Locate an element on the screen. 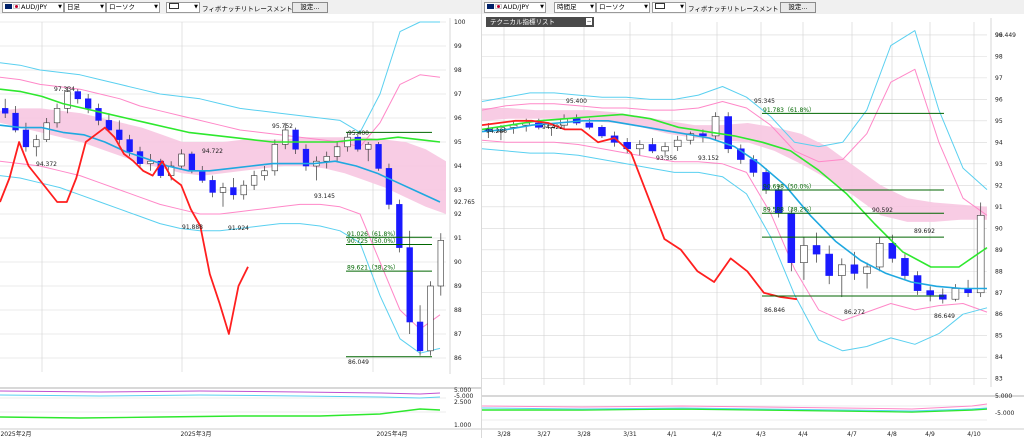  fibonacci-level-label: 91.026（61.8%） is located at coordinates (373, 234).